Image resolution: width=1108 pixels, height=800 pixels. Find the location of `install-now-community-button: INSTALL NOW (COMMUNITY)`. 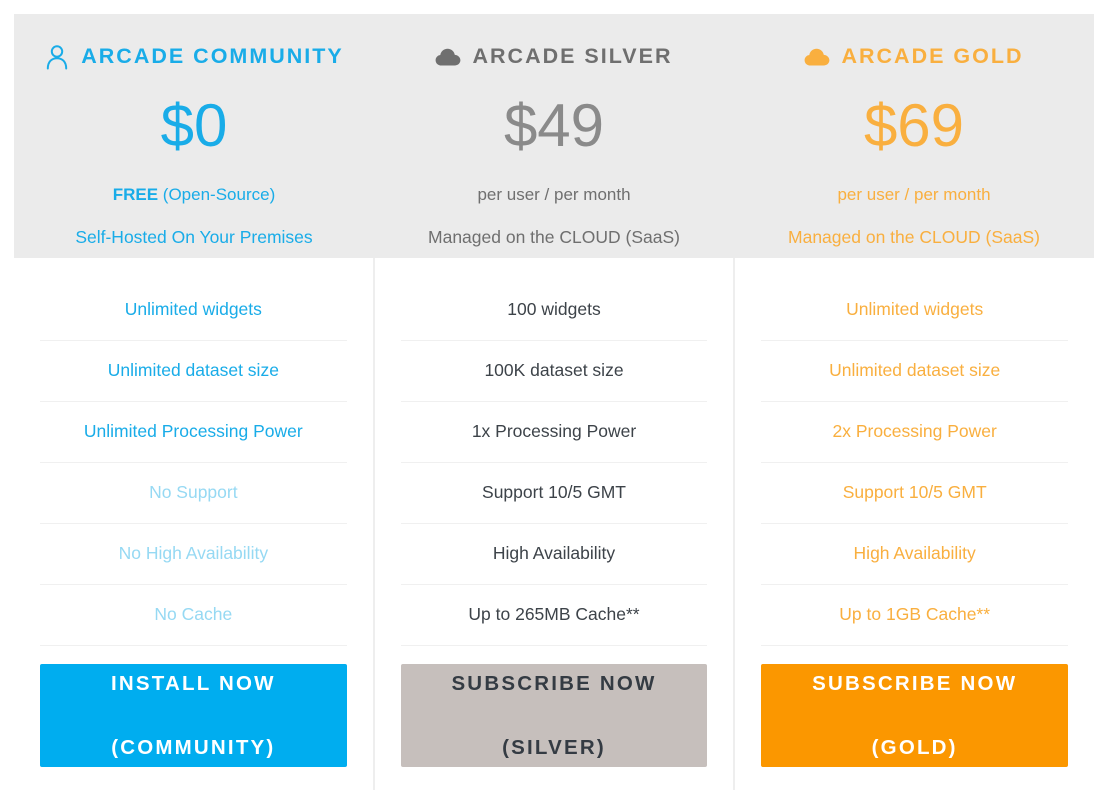

install-now-community-button: INSTALL NOW (COMMUNITY) is located at coordinates (193, 715).